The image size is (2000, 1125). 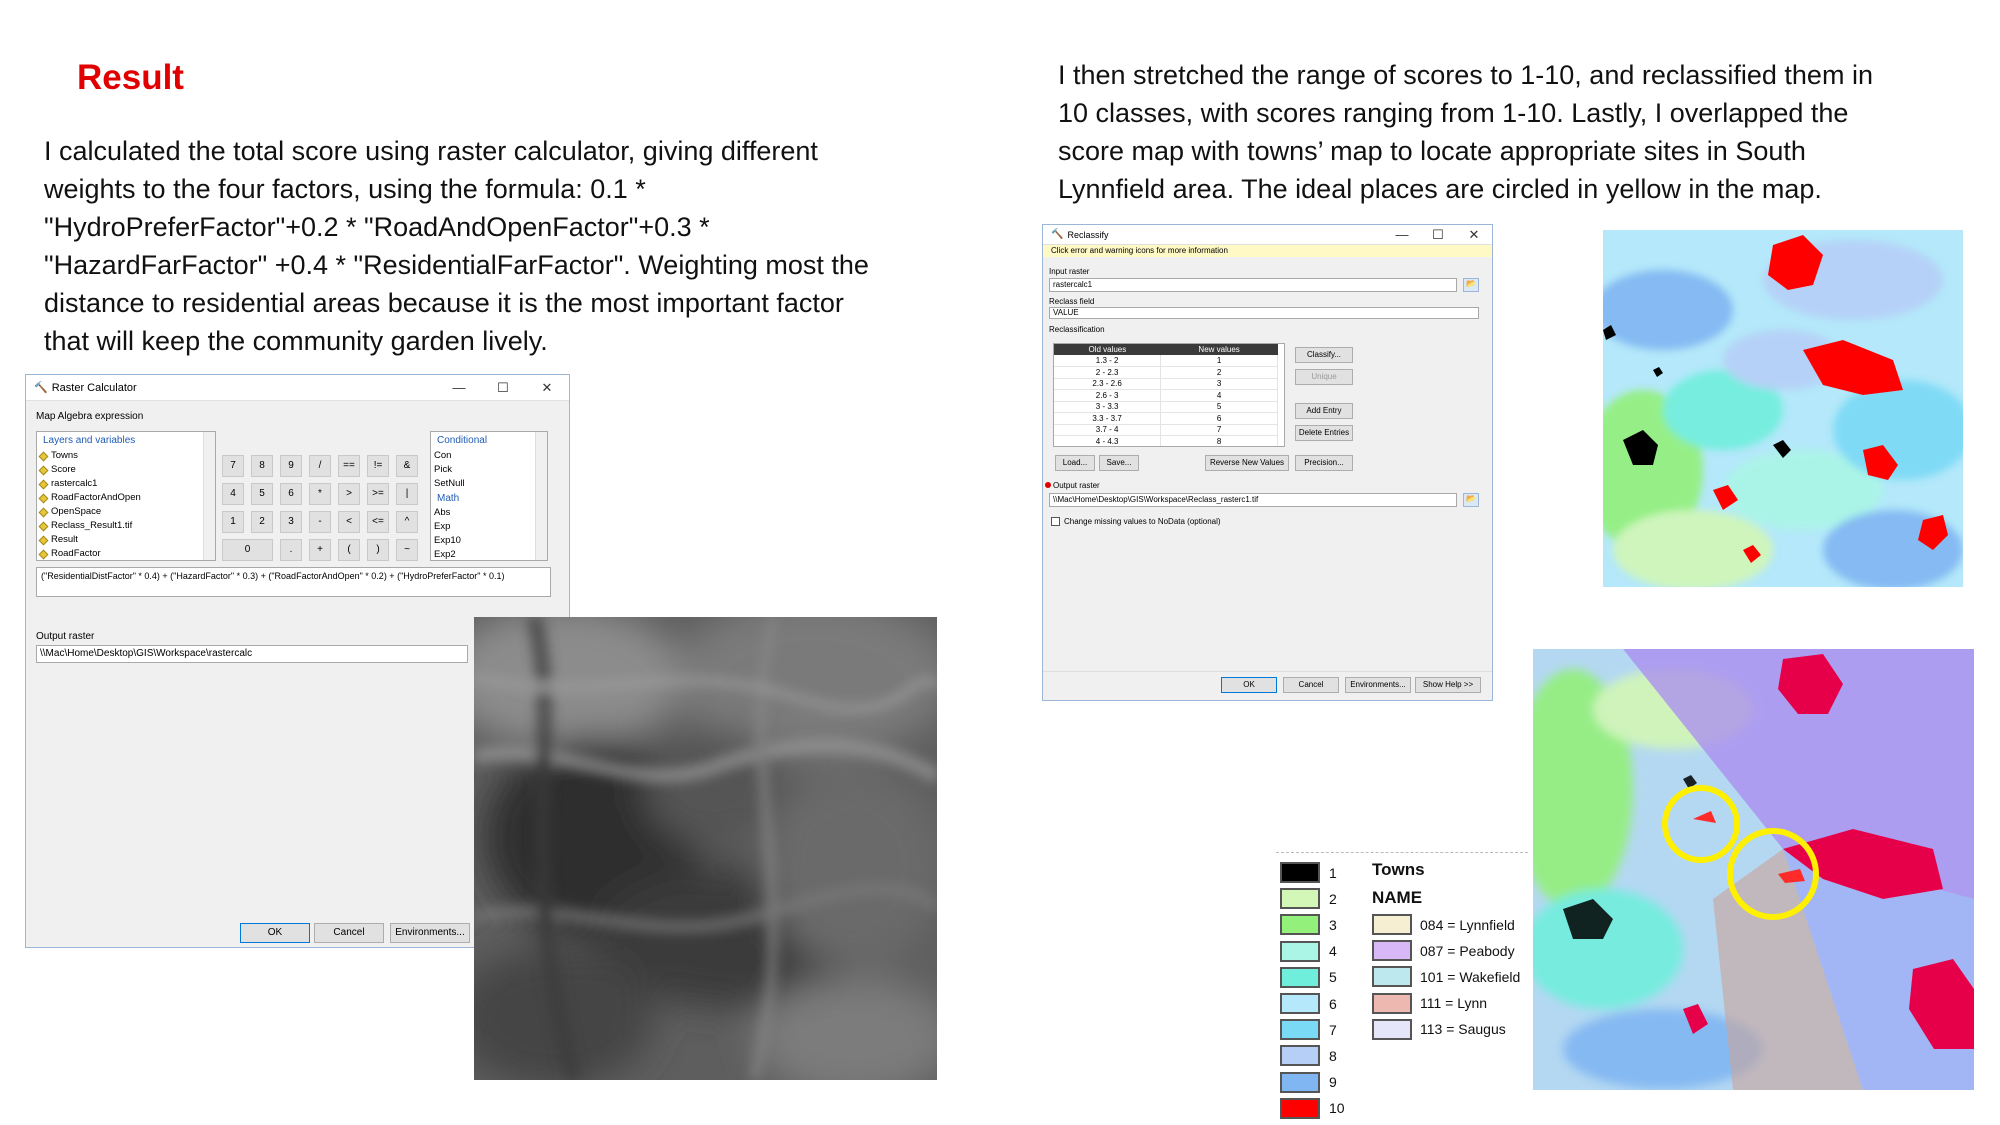 I want to click on layers-scrollbar, so click(x=209, y=496).